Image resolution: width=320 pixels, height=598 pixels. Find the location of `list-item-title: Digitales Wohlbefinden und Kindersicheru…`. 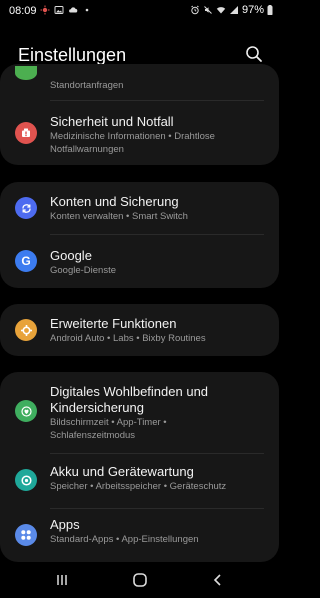

list-item-title: Digitales Wohlbefinden und Kindersicheru… is located at coordinates (129, 399).